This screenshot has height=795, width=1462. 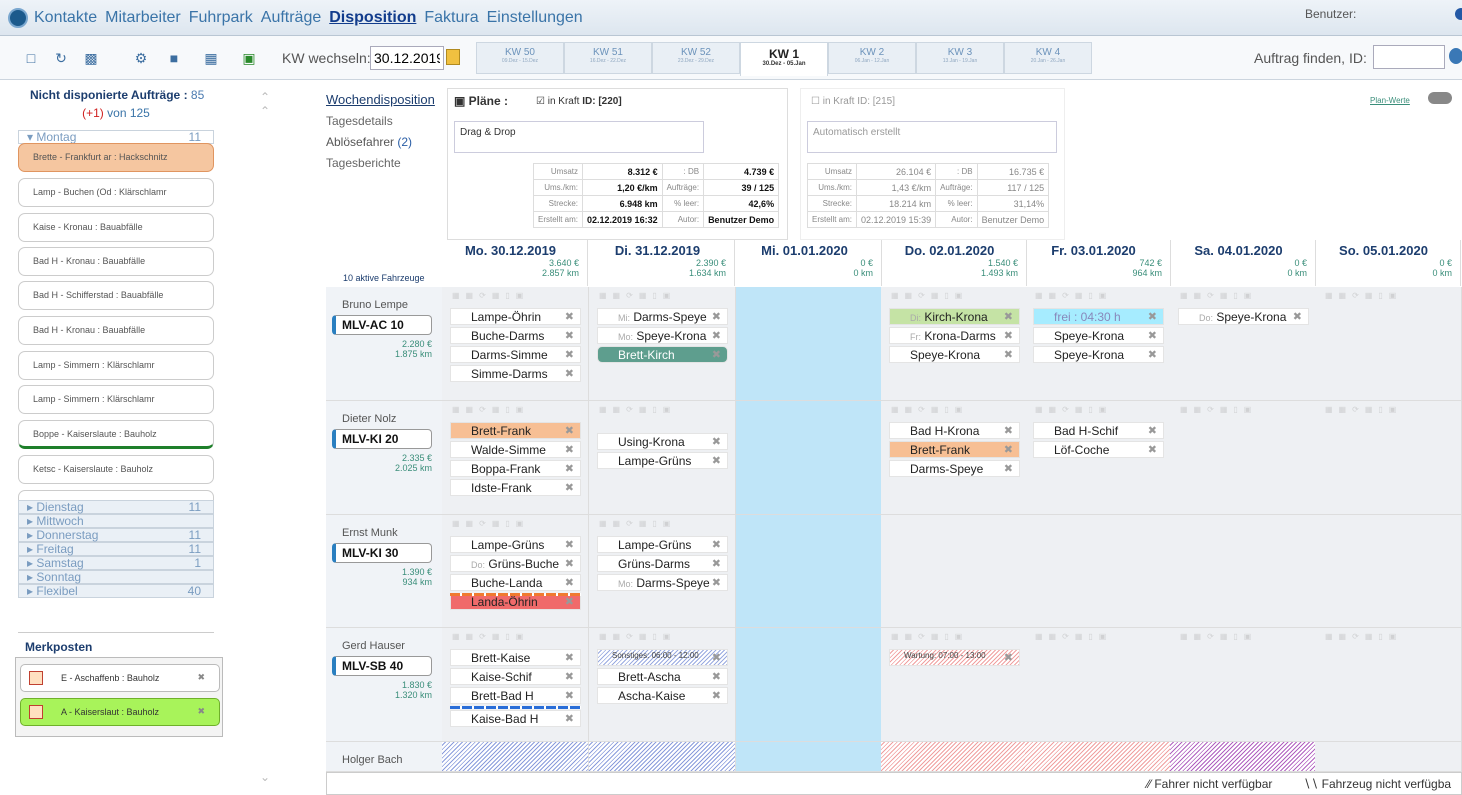 I want to click on trip-item: Lampe-Öhrin ✖, so click(x=515, y=316).